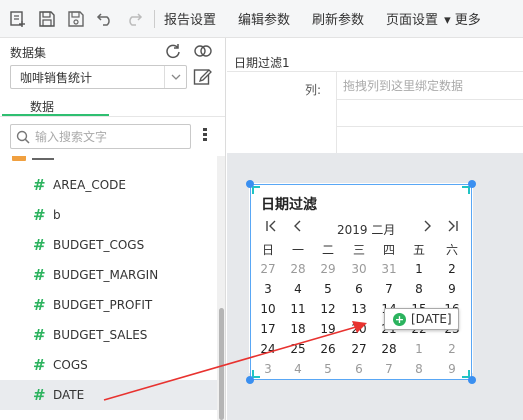  I want to click on scrollbar-thumb, so click(221, 364).